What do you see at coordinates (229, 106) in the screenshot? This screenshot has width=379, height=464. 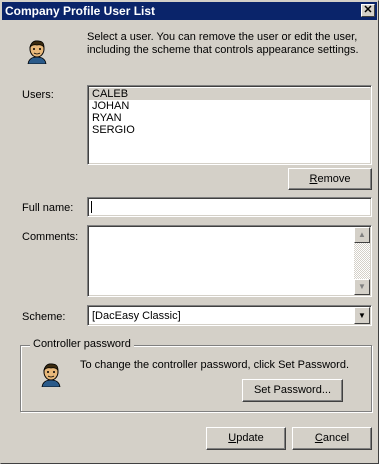 I see `list-item: JOHAN` at bounding box center [229, 106].